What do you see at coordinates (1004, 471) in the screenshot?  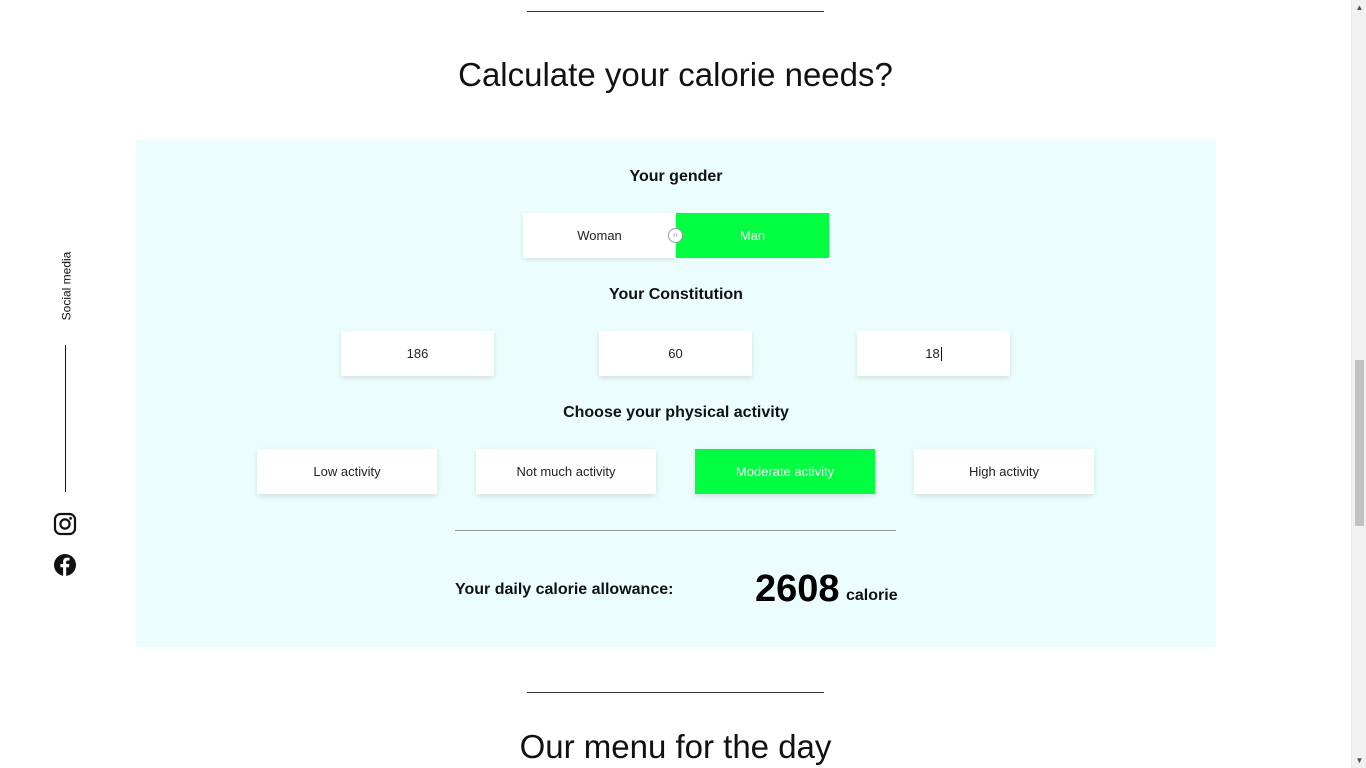 I see `activity-high-button: High activity` at bounding box center [1004, 471].